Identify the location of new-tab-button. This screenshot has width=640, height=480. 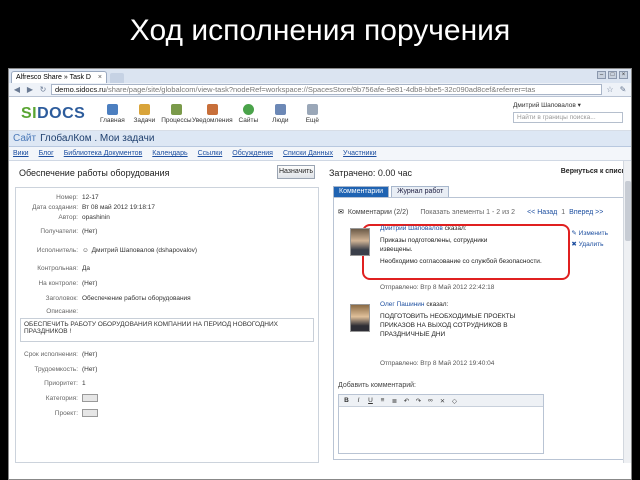
(117, 78).